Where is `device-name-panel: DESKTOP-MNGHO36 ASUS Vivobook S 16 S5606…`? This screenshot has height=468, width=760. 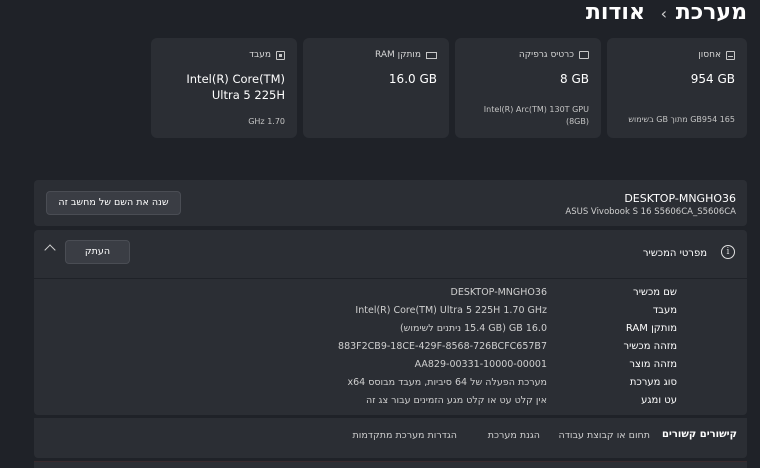
device-name-panel: DESKTOP-MNGHO36 ASUS Vivobook S 16 S5606… is located at coordinates (390, 203).